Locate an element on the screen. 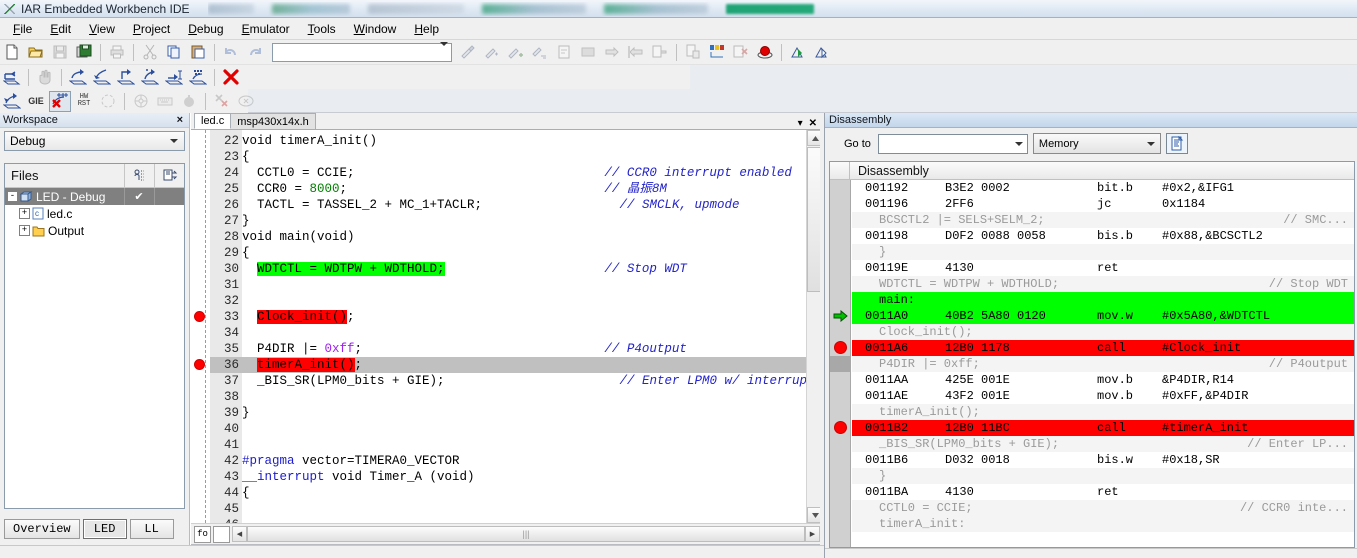 The width and height of the screenshot is (1357, 558). build-all-icon is located at coordinates (717, 52).